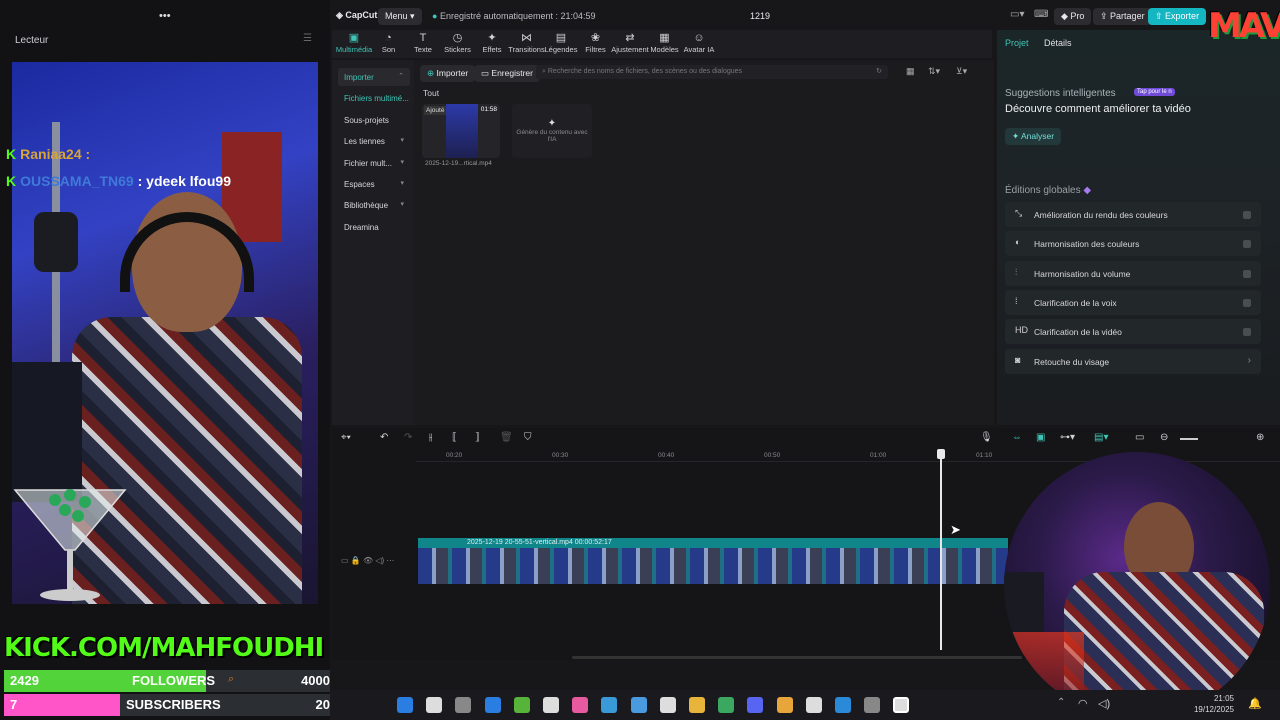 The image size is (1280, 720). Describe the element at coordinates (521, 705) in the screenshot. I see `ps-app-icon` at that location.